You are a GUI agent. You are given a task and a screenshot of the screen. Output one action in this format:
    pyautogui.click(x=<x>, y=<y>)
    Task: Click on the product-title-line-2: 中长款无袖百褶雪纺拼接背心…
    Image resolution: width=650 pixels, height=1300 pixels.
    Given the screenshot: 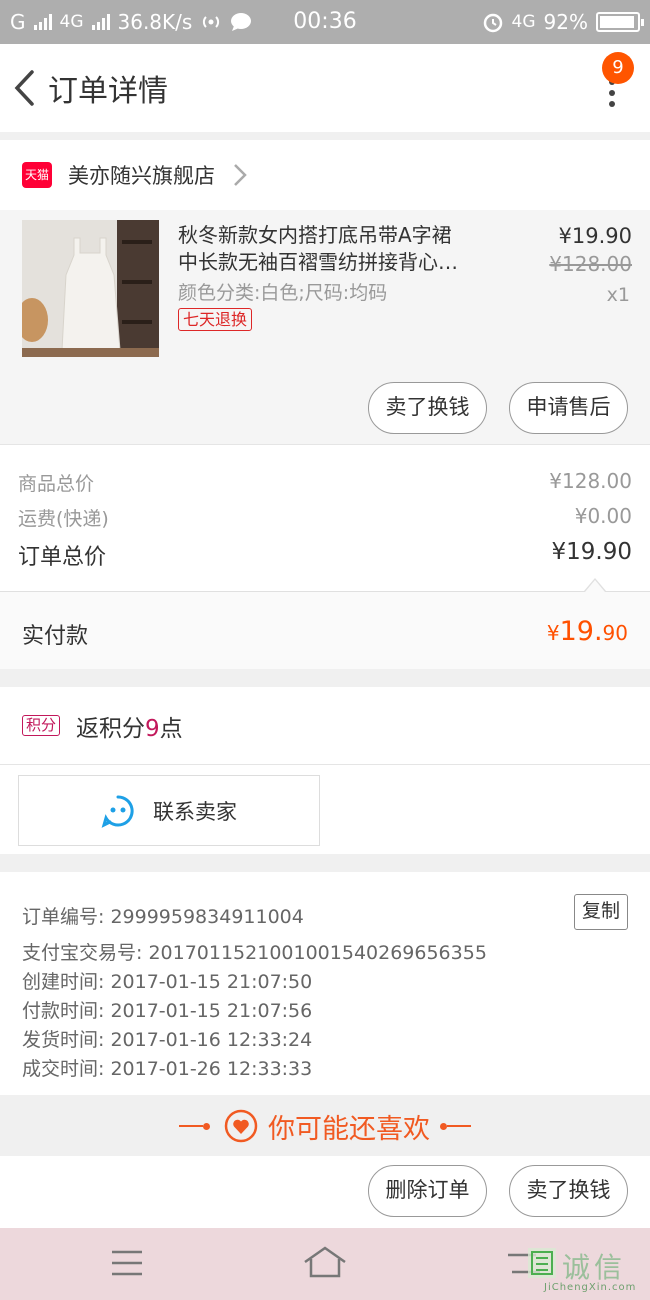 What is the action you would take?
    pyautogui.click(x=318, y=262)
    